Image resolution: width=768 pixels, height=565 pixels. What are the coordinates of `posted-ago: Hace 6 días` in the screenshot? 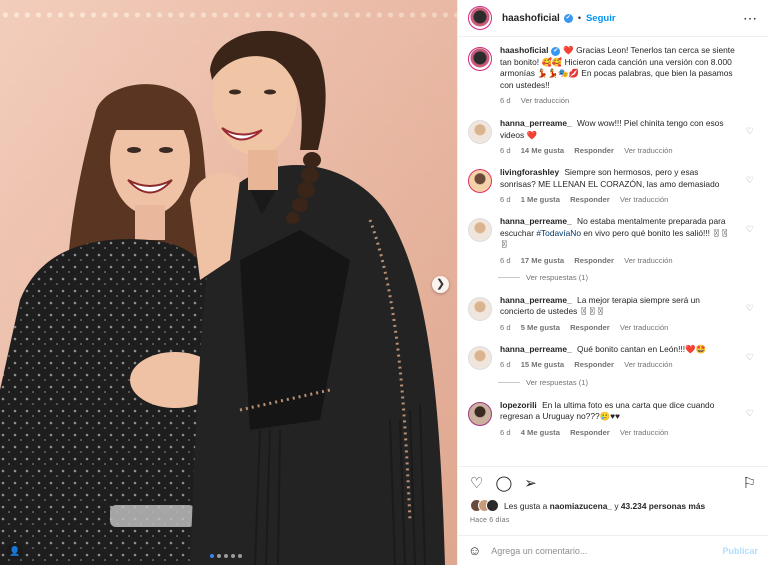 It's located at (490, 520).